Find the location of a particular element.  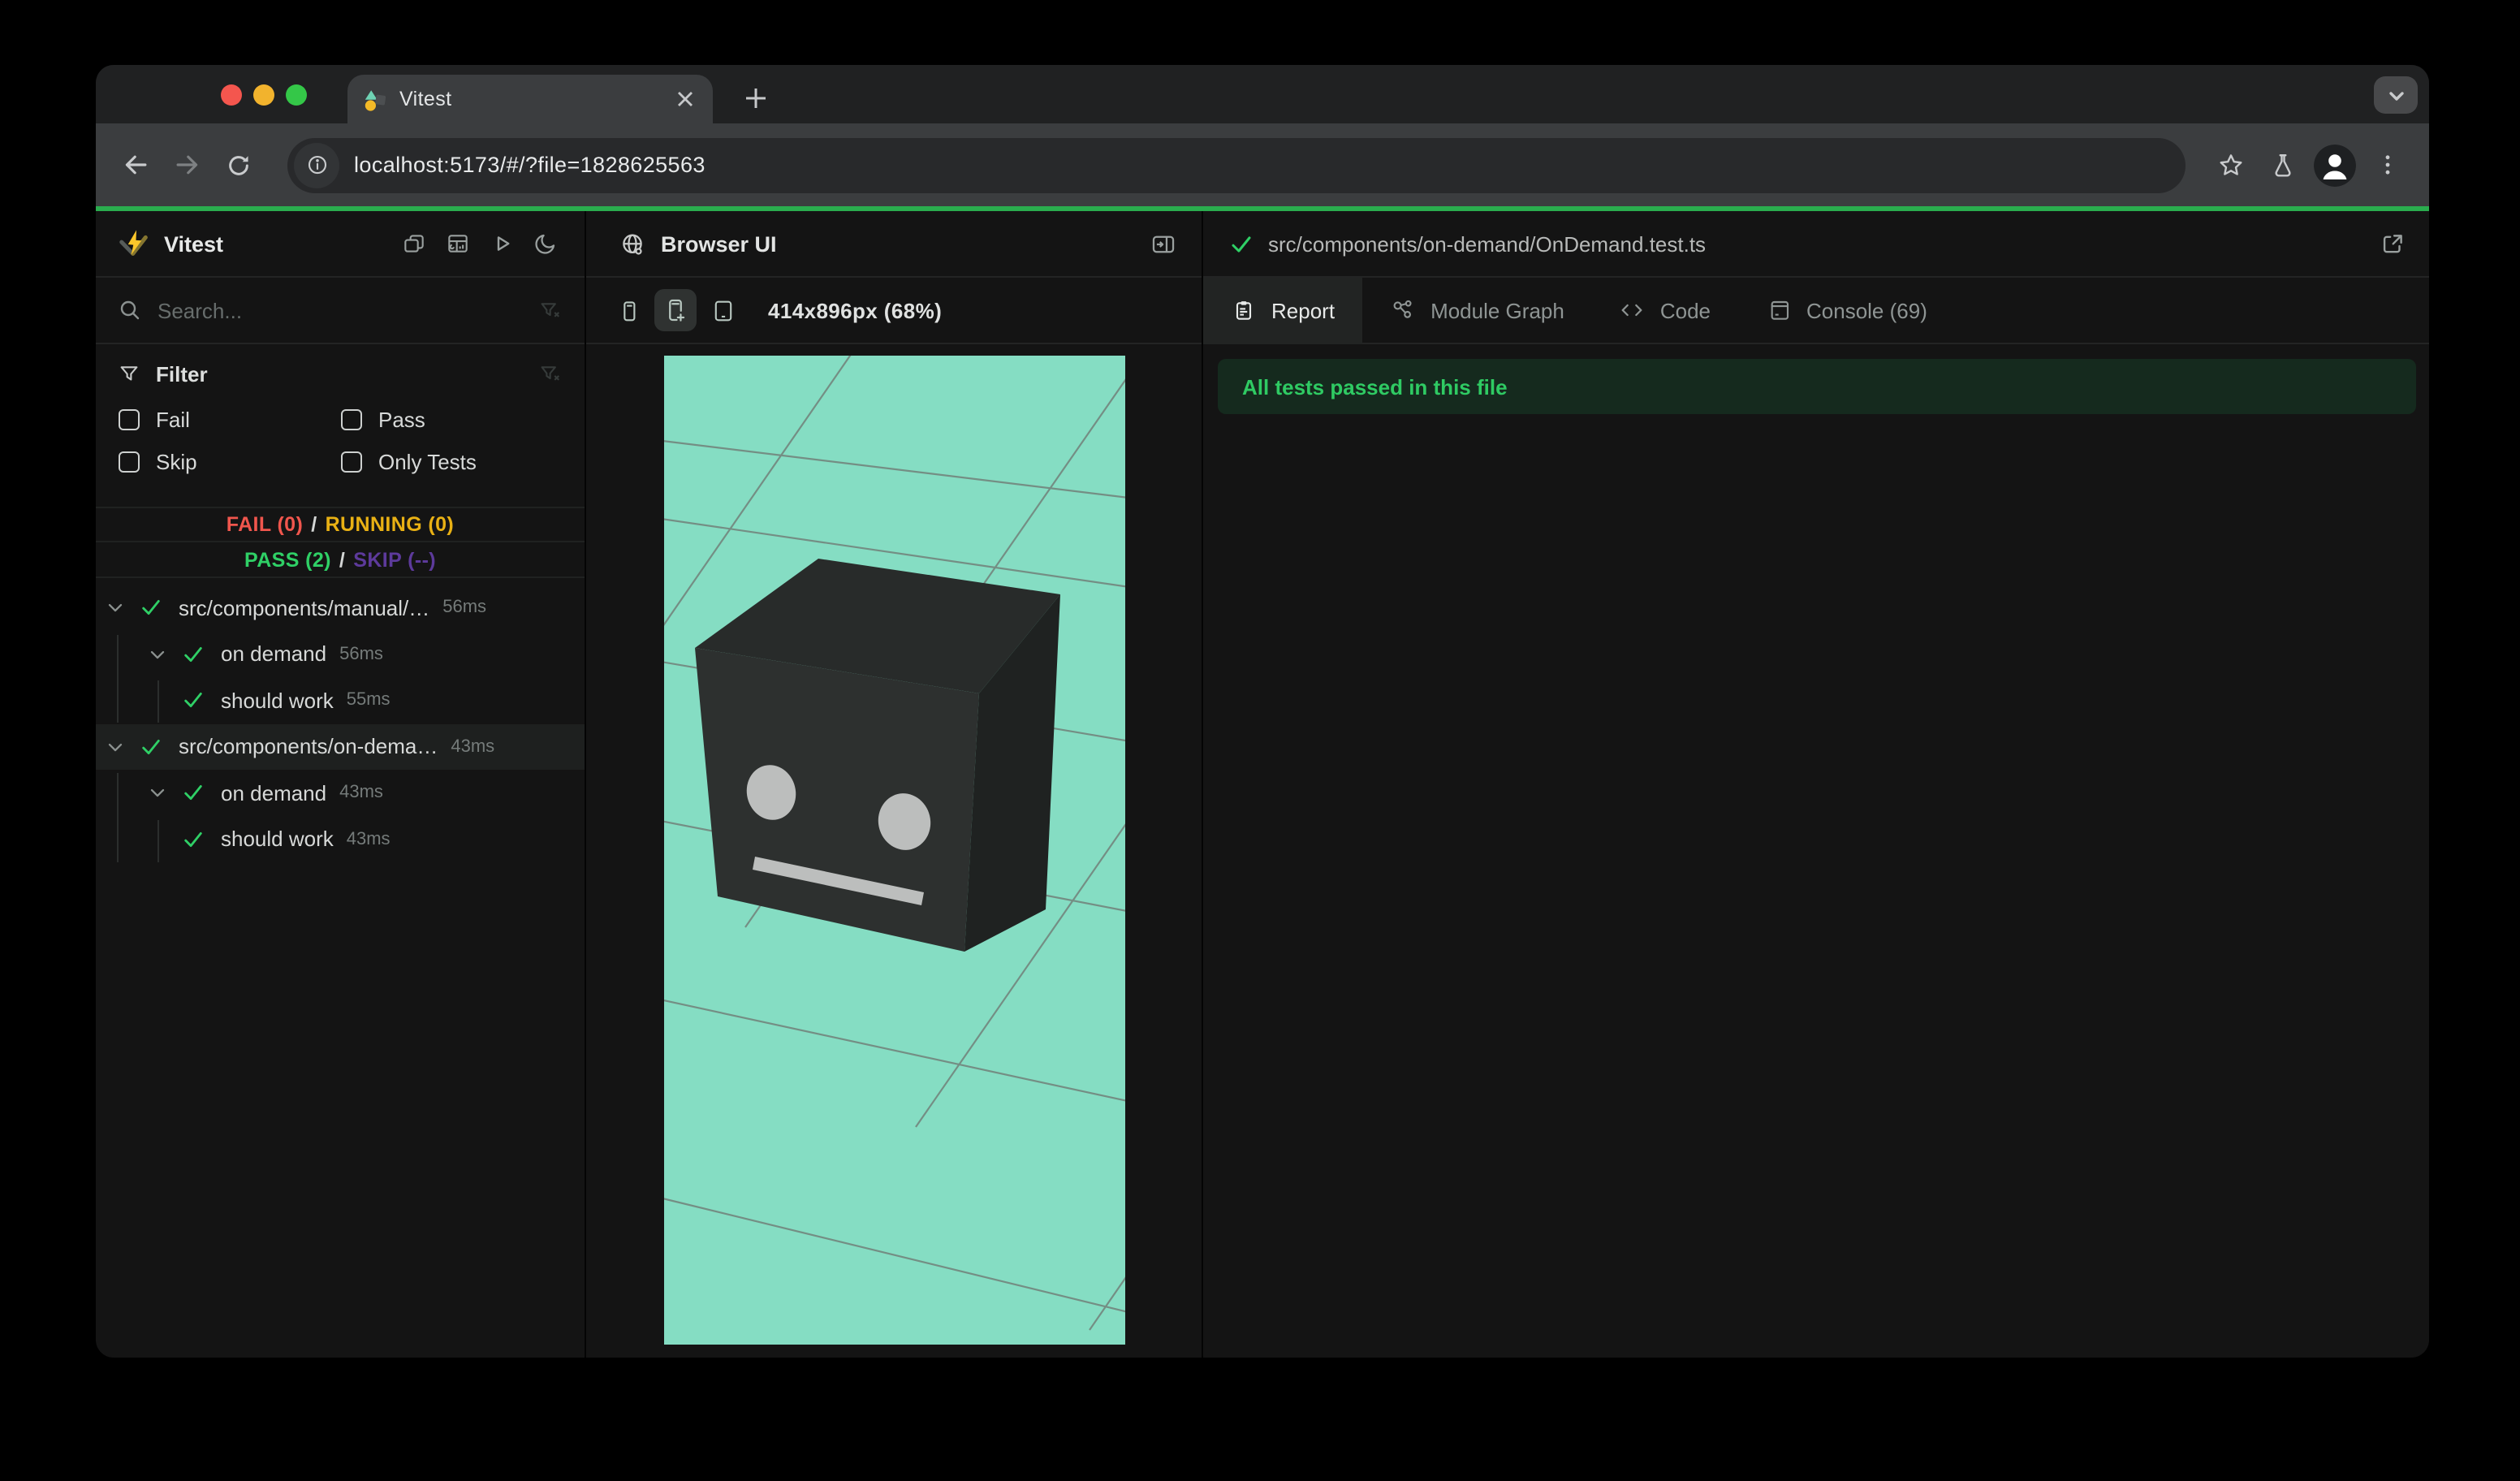

test-duration: 56ms is located at coordinates (465, 608).